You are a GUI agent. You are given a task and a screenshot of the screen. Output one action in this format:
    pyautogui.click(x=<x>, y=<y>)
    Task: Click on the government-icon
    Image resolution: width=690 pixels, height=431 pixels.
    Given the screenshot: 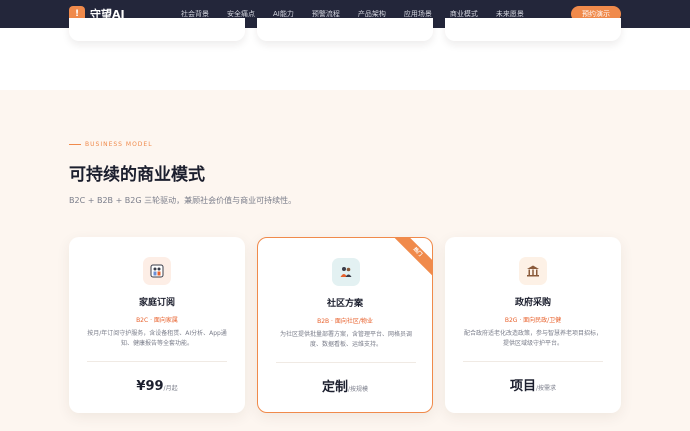 What is the action you would take?
    pyautogui.click(x=533, y=271)
    